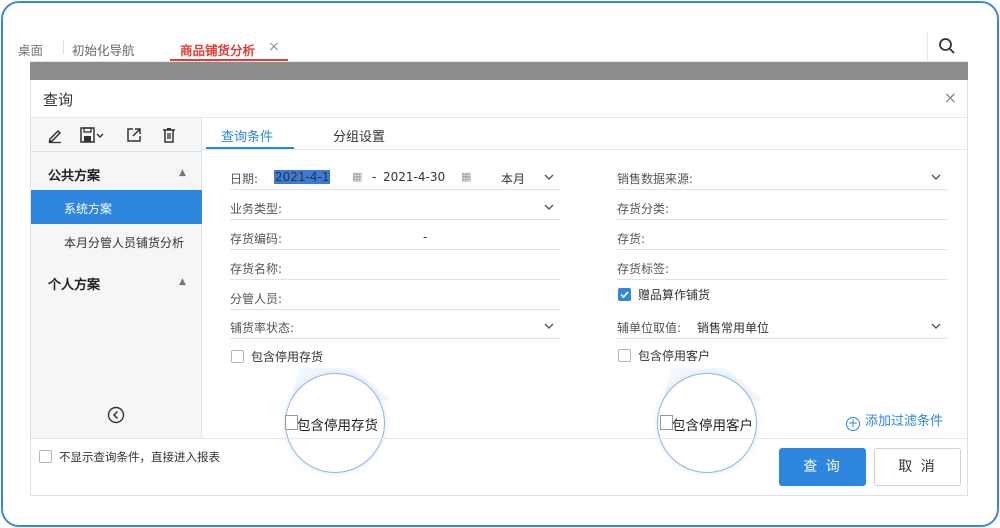  What do you see at coordinates (256, 269) in the screenshot?
I see `stock-name-label: 存货名称:` at bounding box center [256, 269].